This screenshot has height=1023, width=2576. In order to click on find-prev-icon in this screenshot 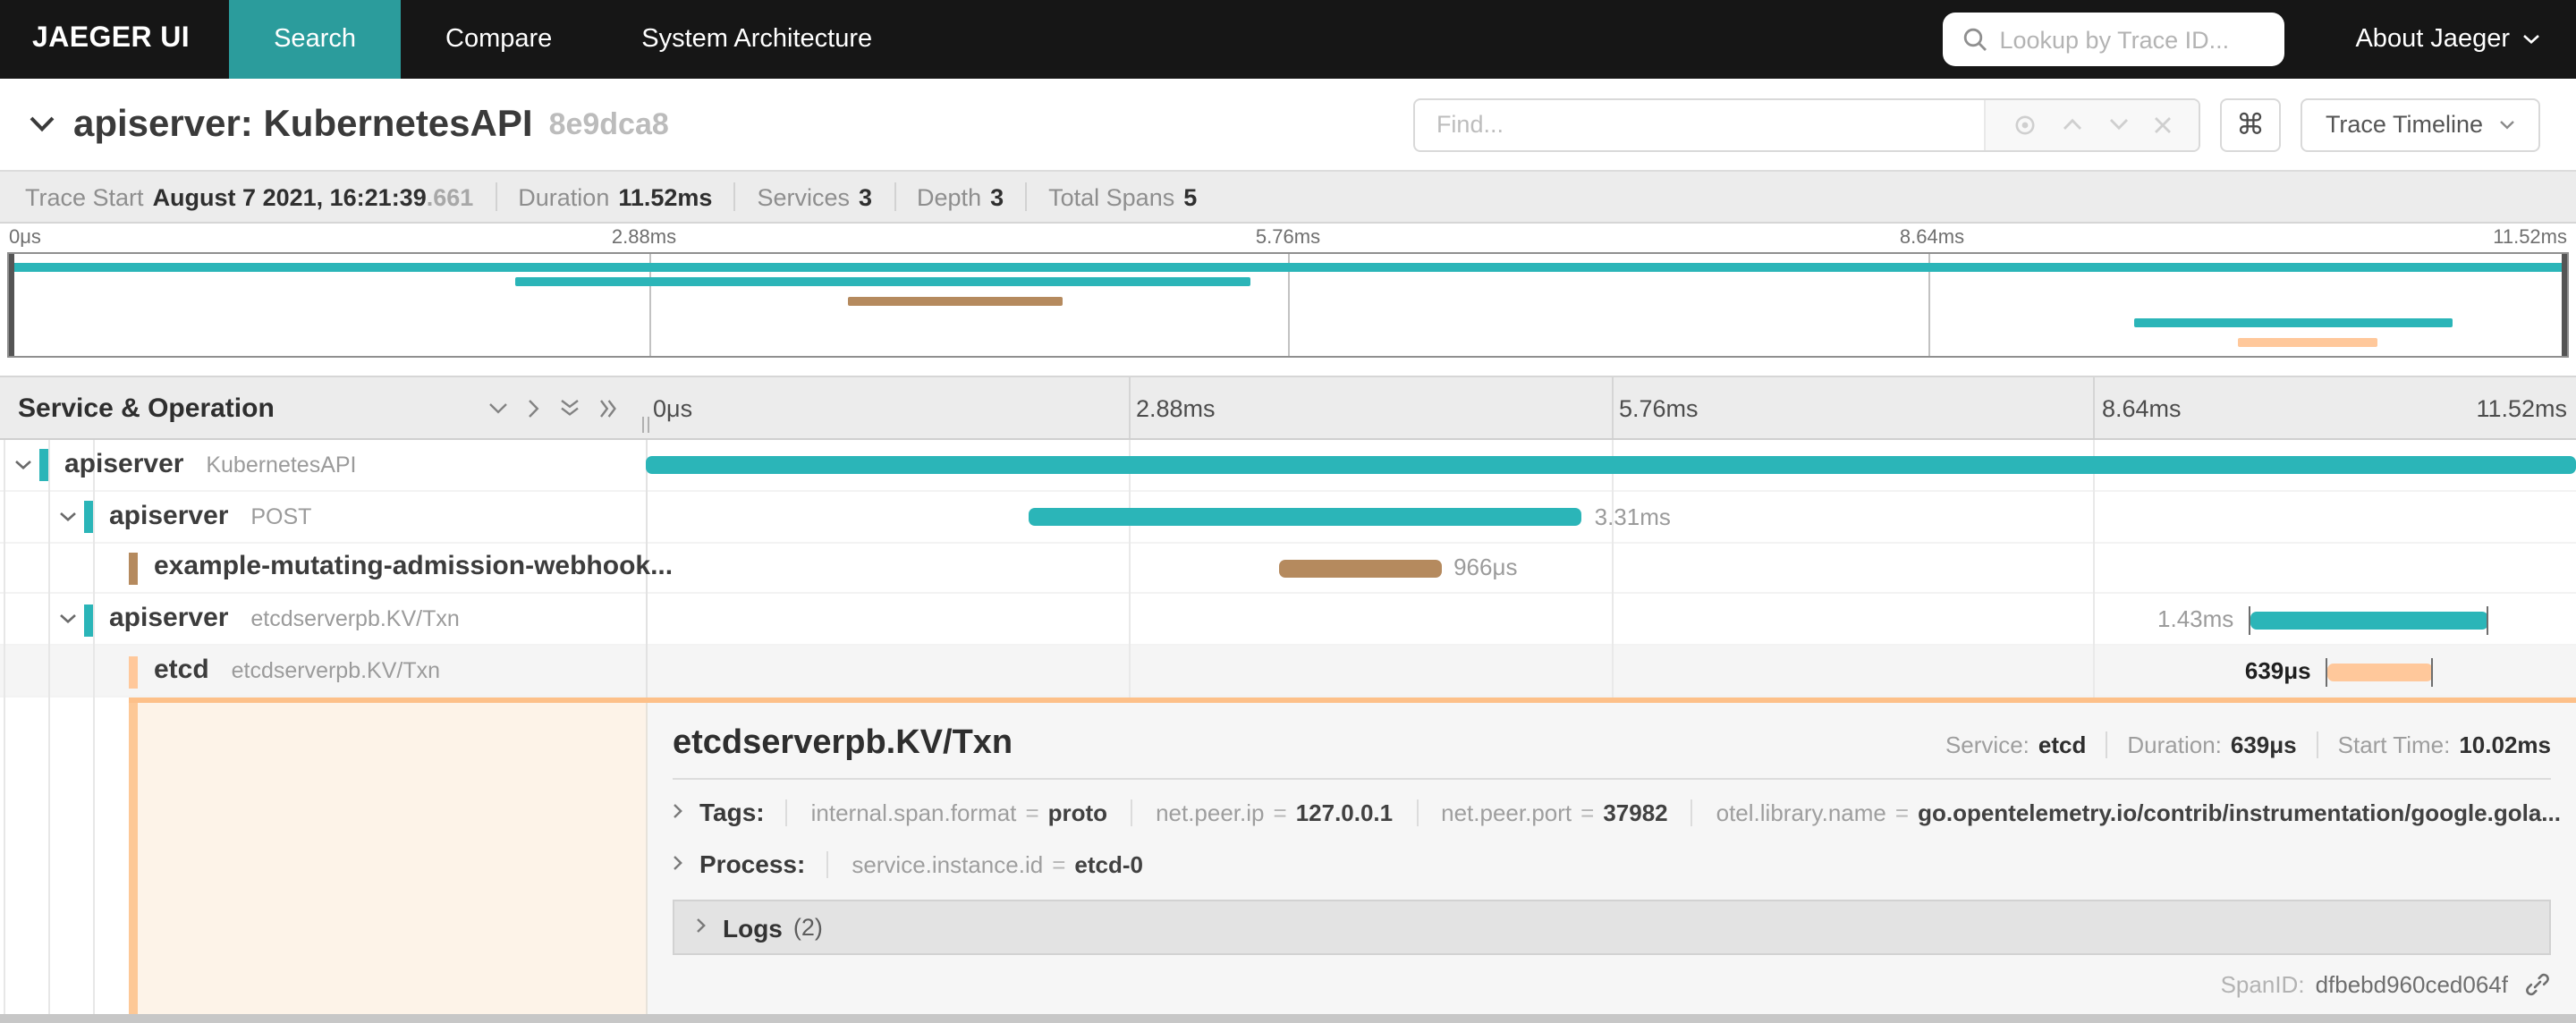, I will do `click(2072, 124)`.